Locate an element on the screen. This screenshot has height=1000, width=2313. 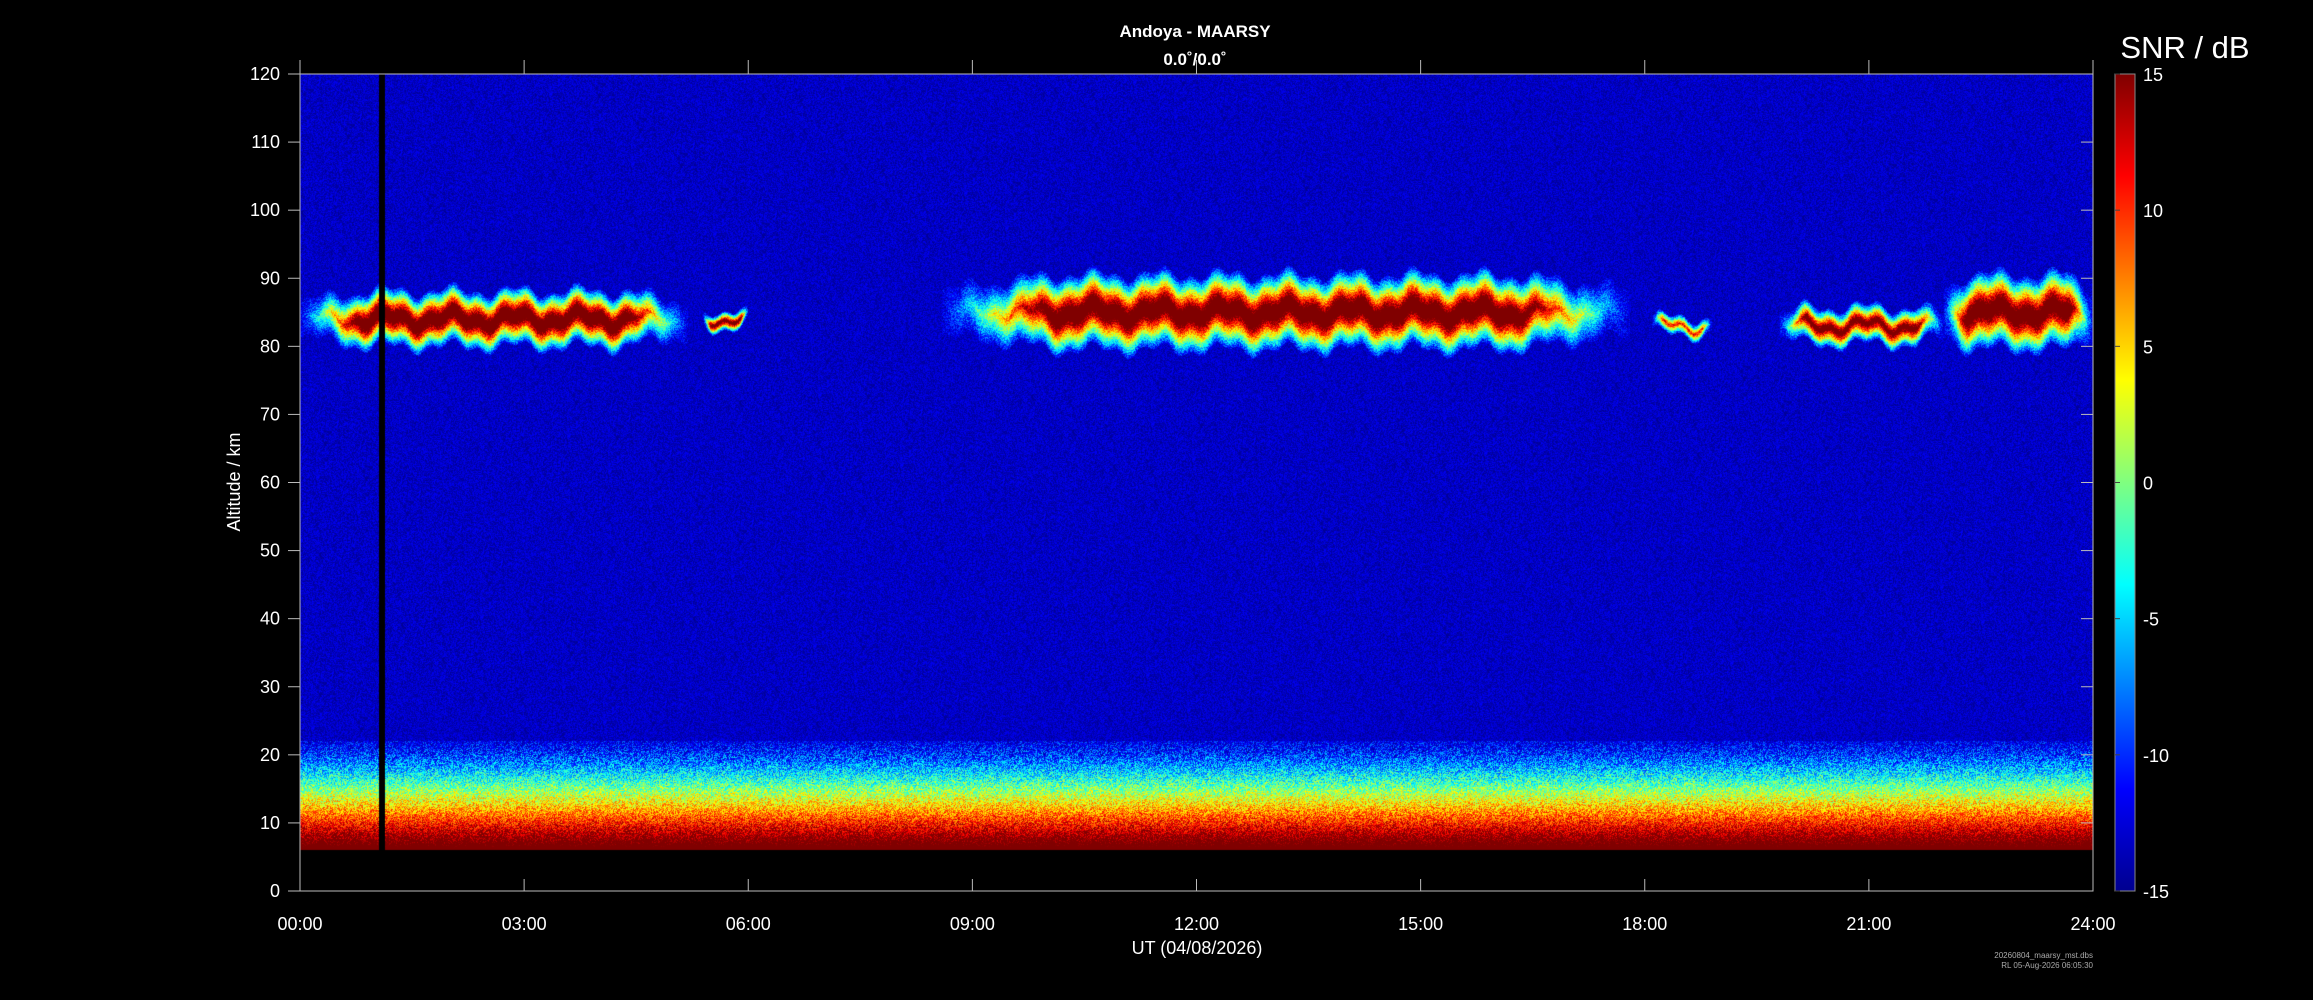
colorbar-tick-label: -15 is located at coordinates (2156, 892).